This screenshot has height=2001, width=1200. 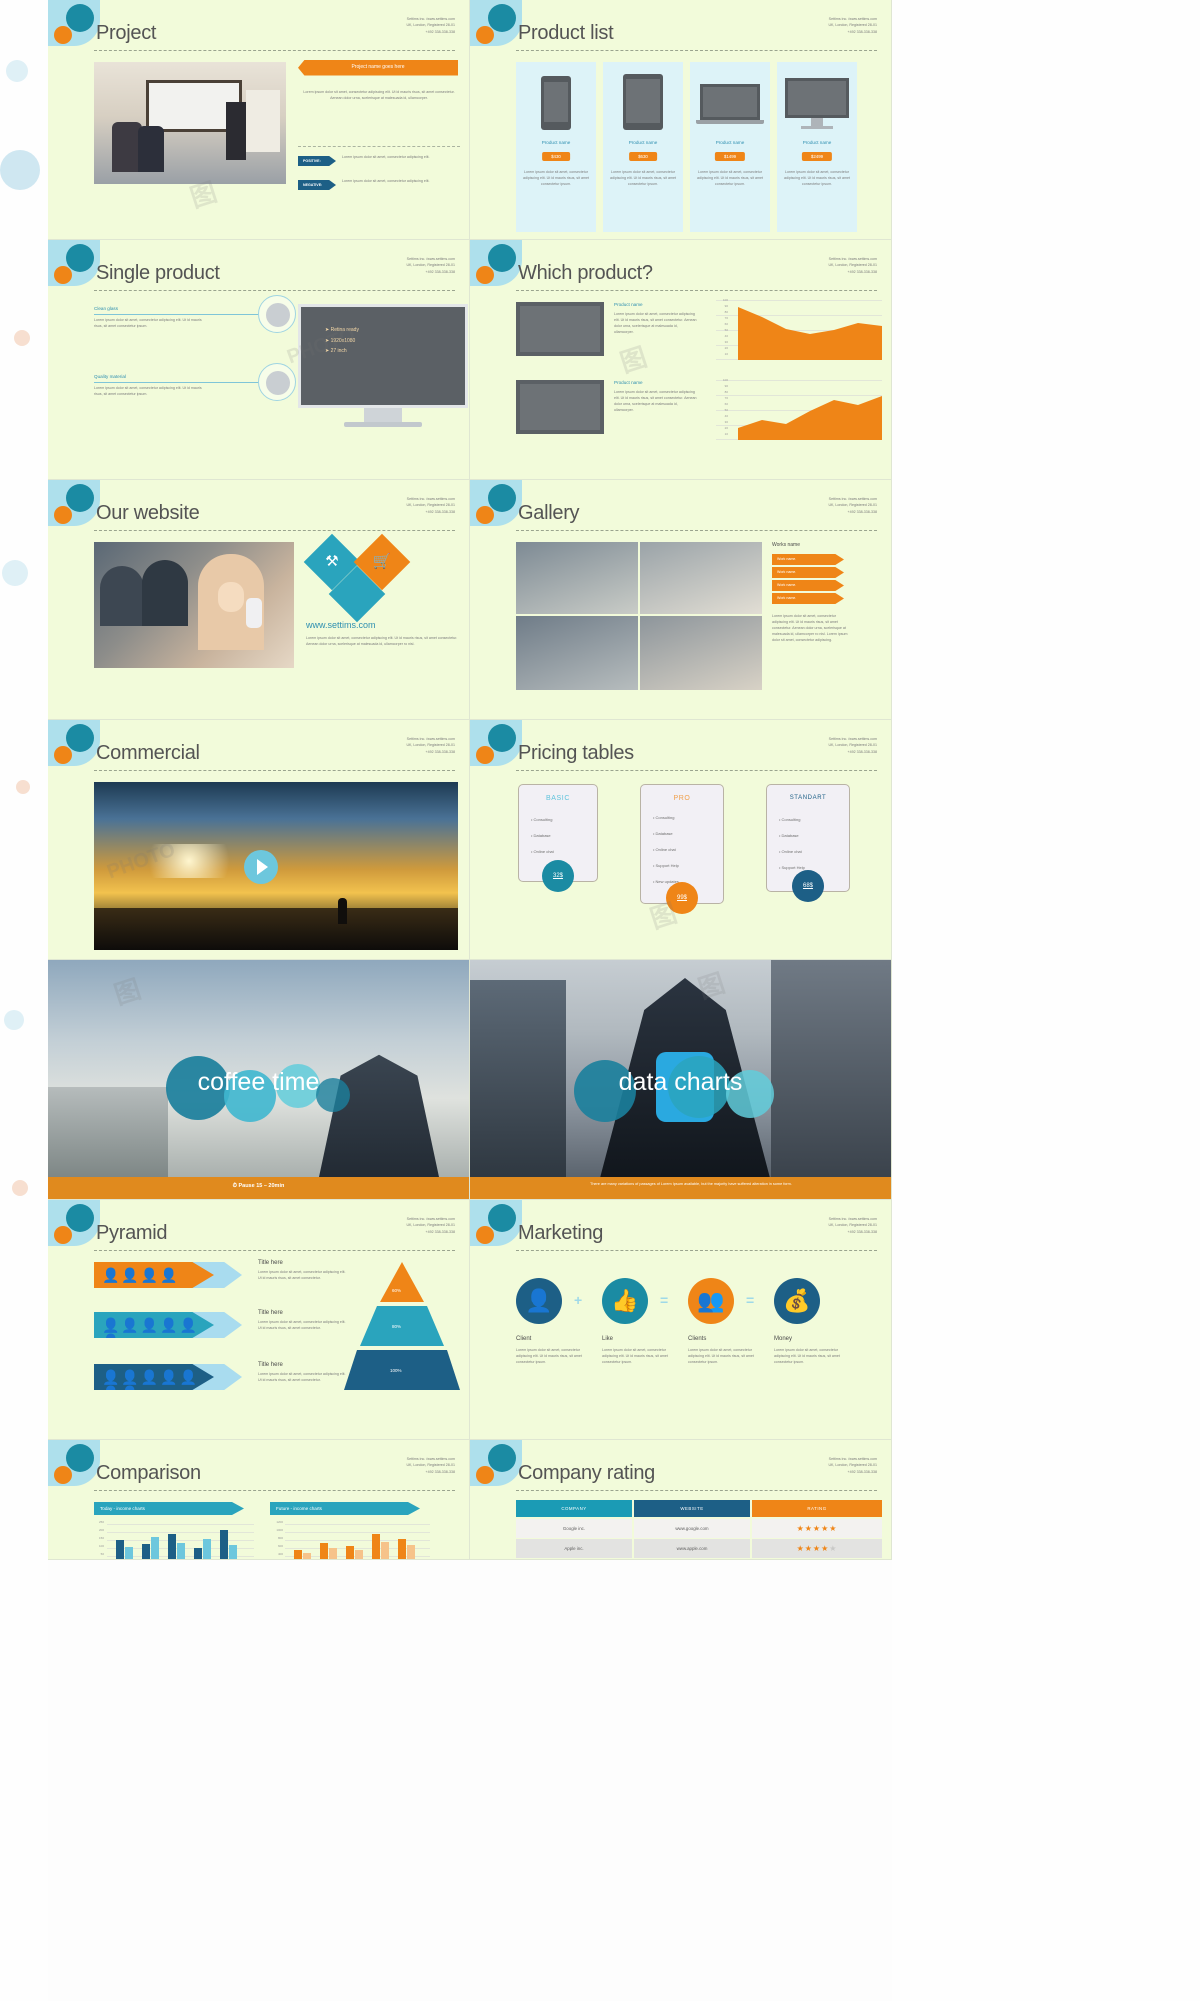 I want to click on spec-list: ➤ Retina ready ➤ 1920x1080 ➤ 27 inch, so click(x=342, y=341).